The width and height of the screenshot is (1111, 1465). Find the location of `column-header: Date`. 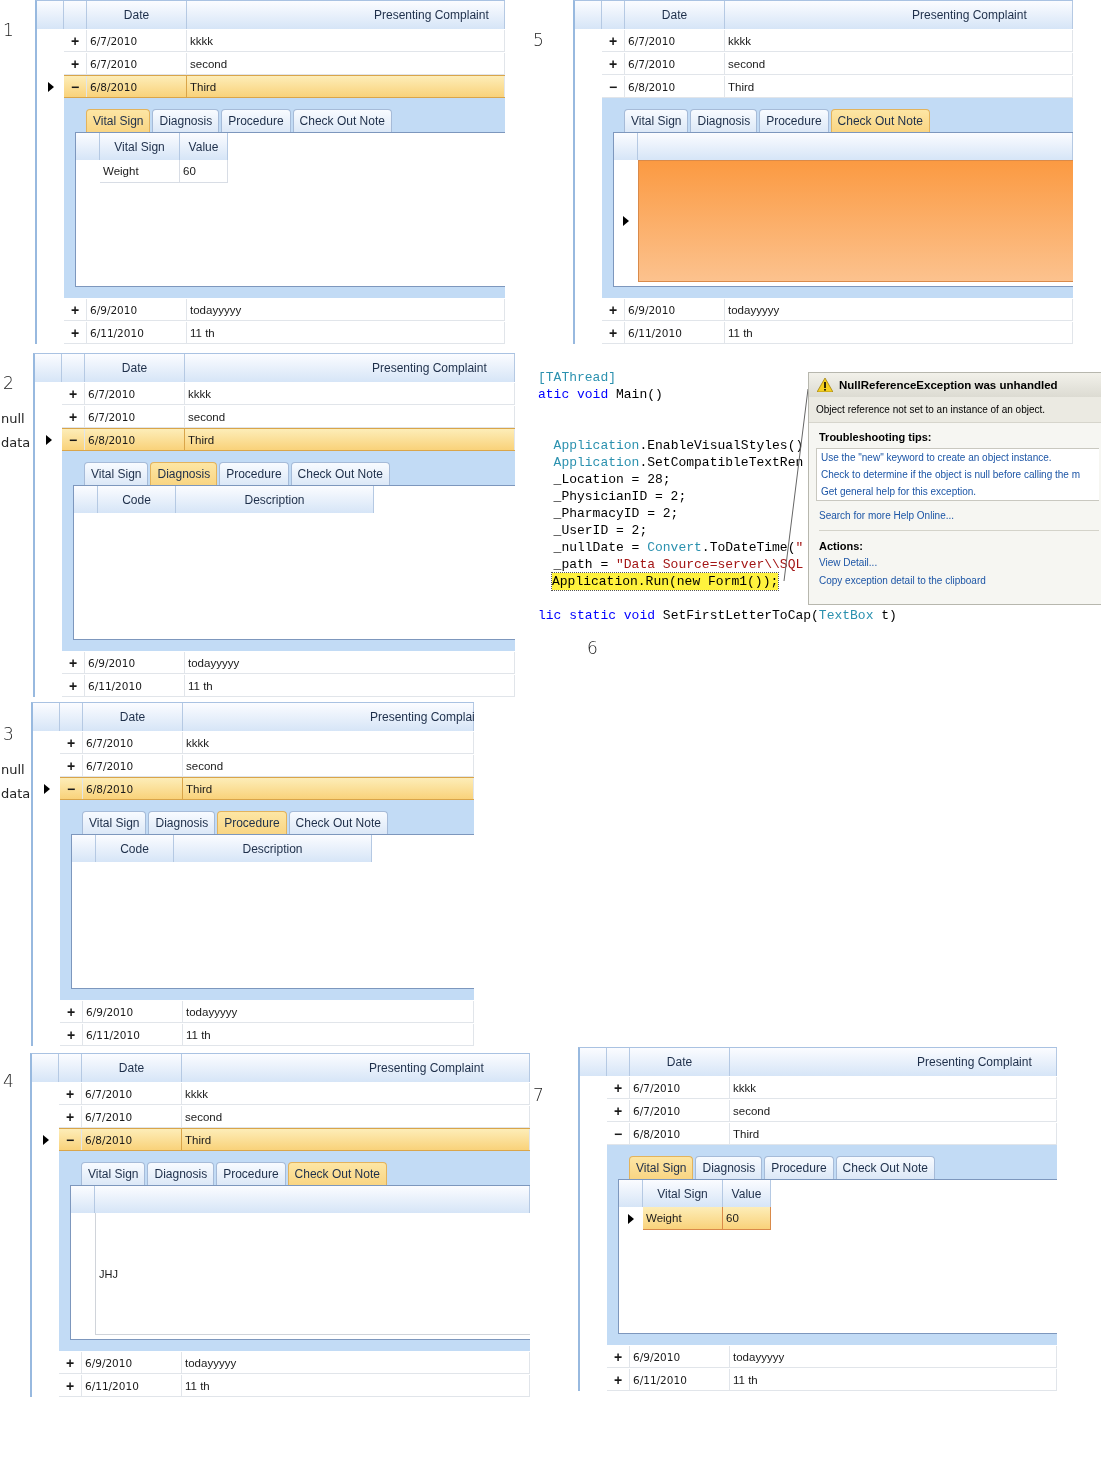

column-header: Date is located at coordinates (132, 1068).